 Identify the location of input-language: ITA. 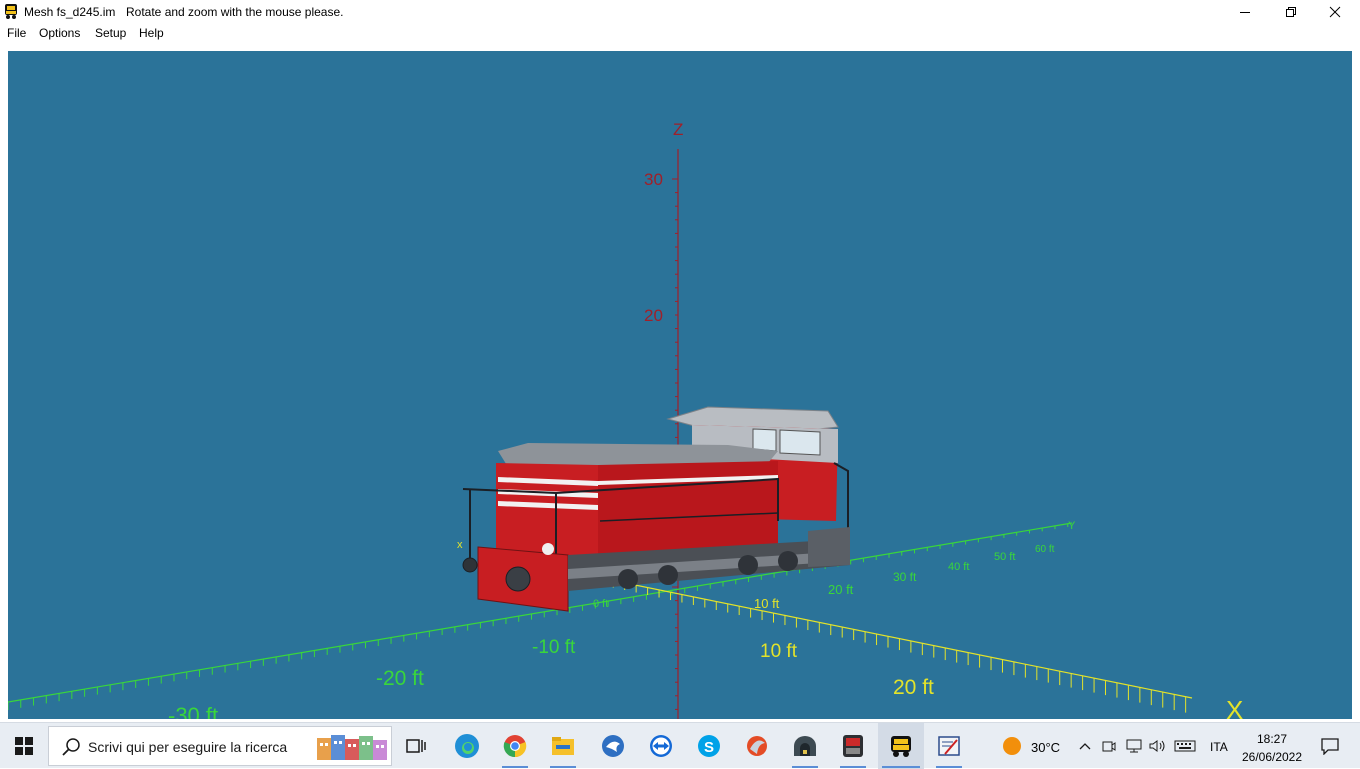
(1219, 747).